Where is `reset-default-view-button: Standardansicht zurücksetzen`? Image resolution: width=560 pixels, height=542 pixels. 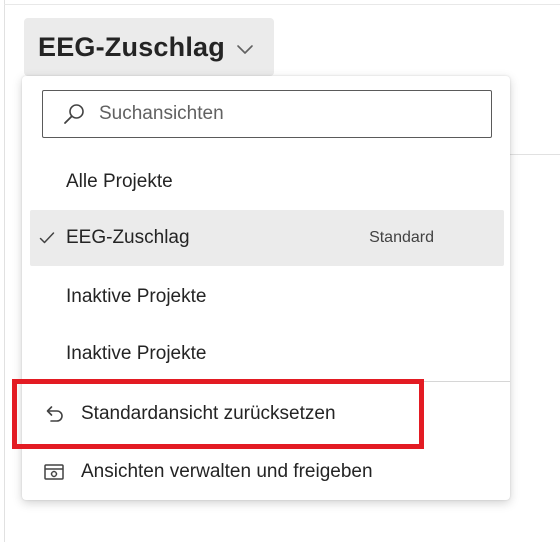
reset-default-view-button: Standardansicht zurücksetzen is located at coordinates (267, 414).